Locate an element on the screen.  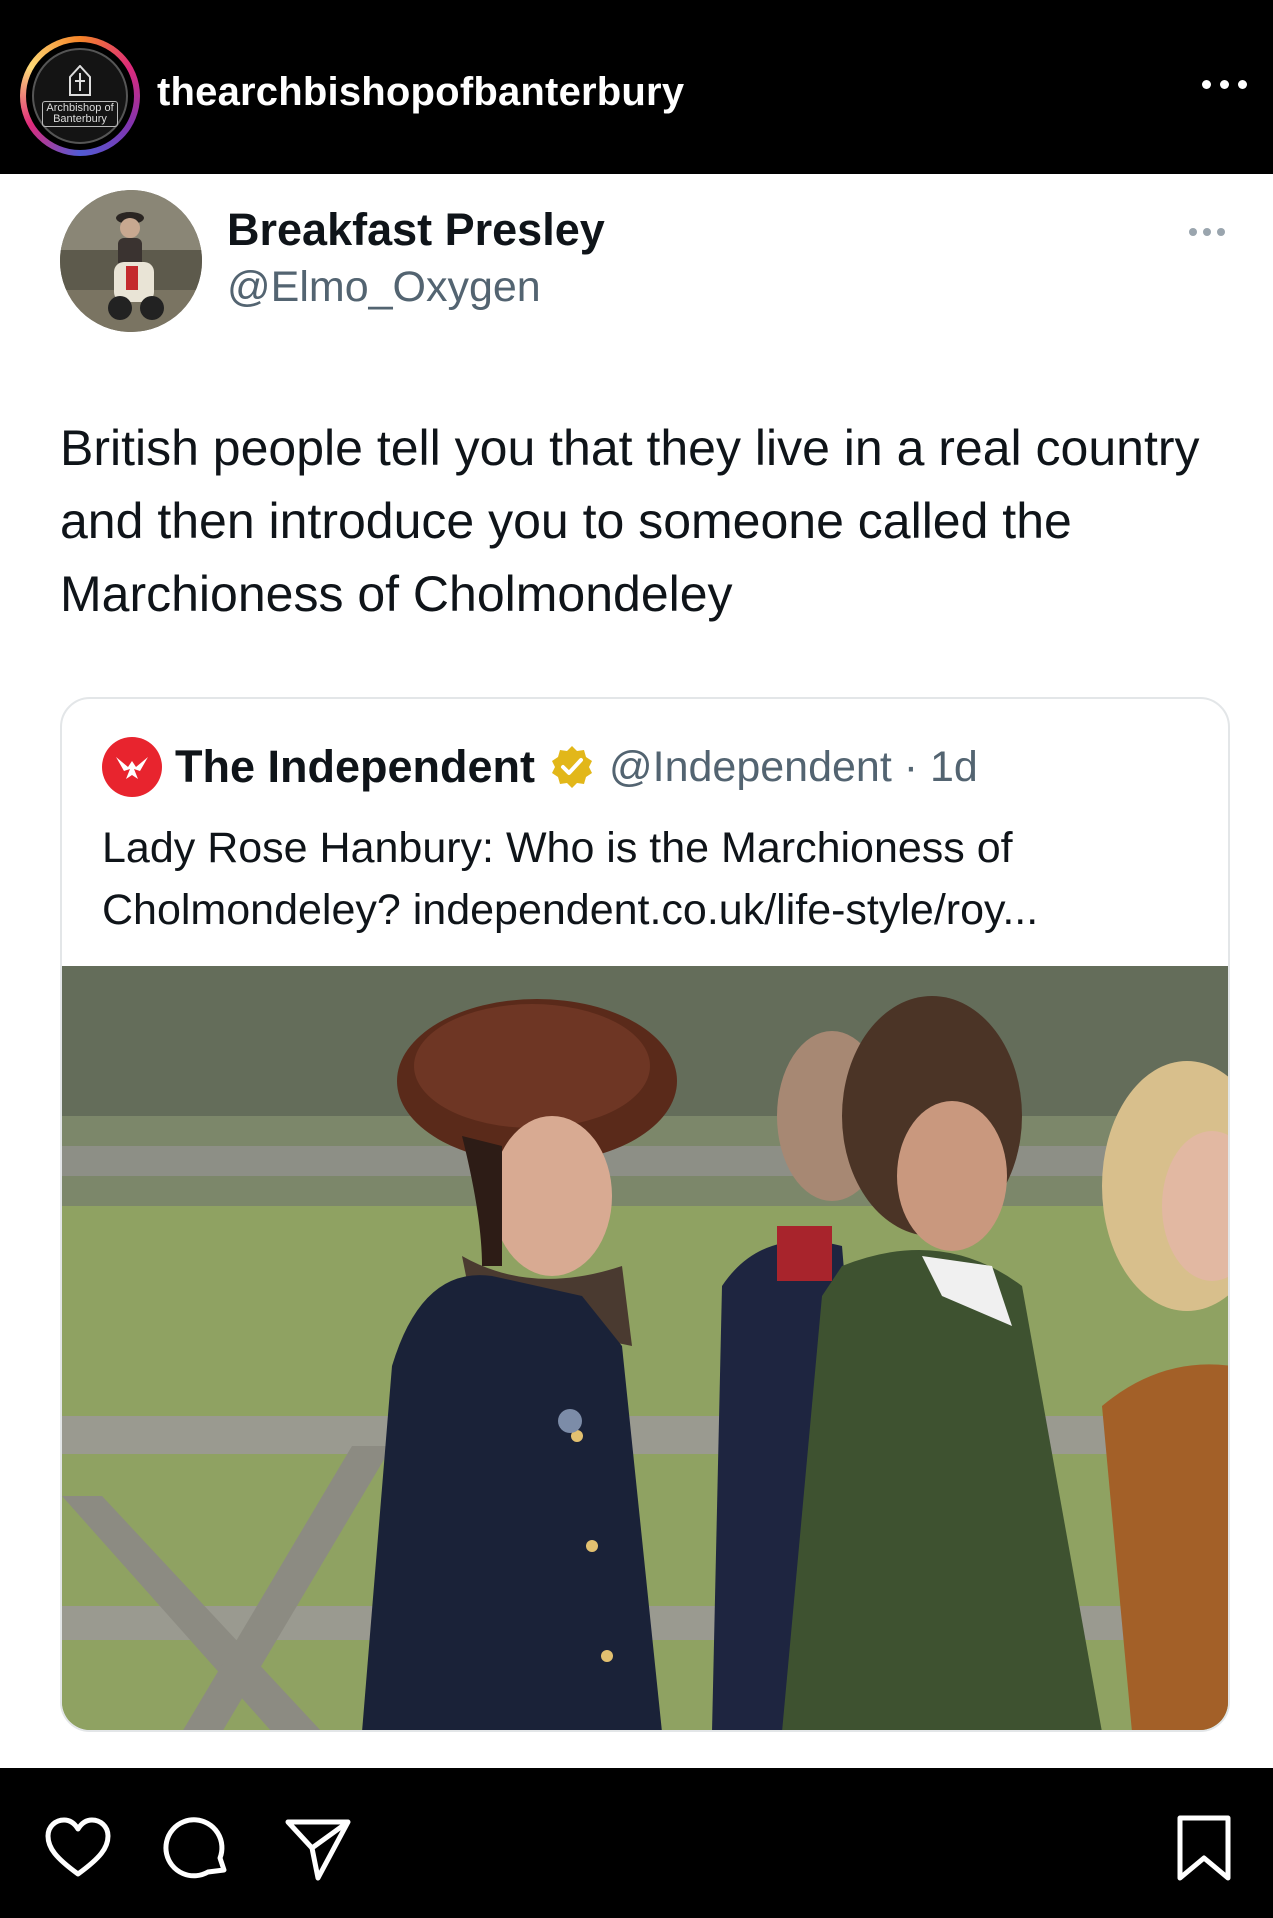
tweet-author-handle: @Elmo_Oxygen is located at coordinates (384, 287).